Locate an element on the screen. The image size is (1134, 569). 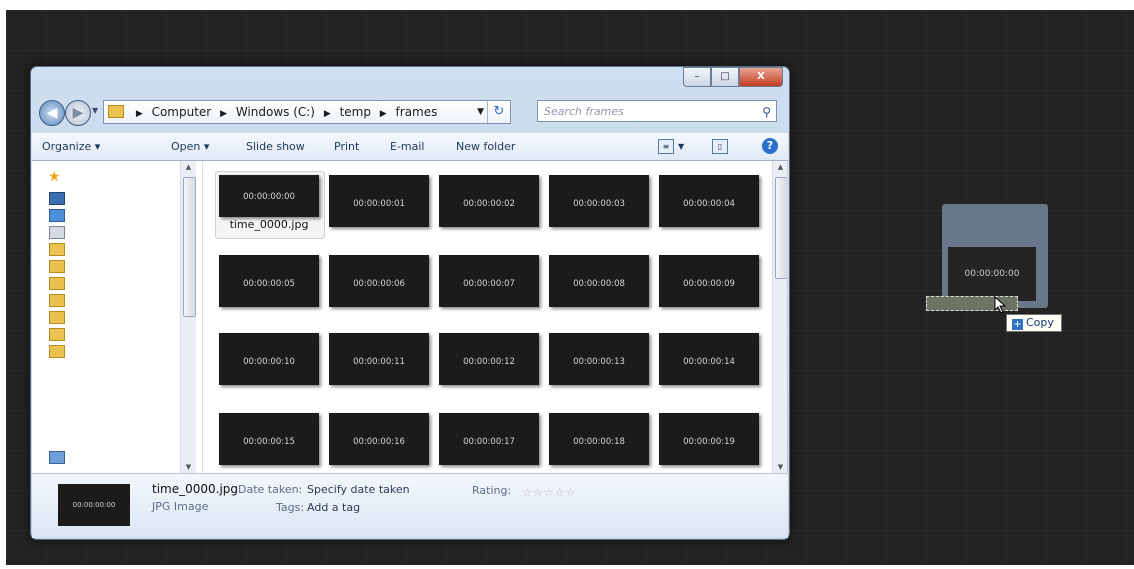
open-button: Open ▾ is located at coordinates (190, 146).